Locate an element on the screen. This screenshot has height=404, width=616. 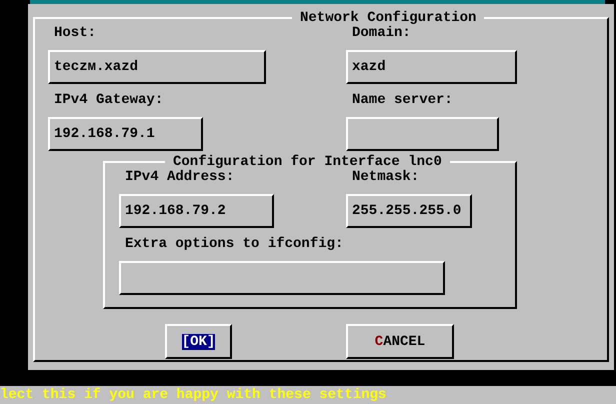
input-field: 255.255.255.0 is located at coordinates (409, 211).